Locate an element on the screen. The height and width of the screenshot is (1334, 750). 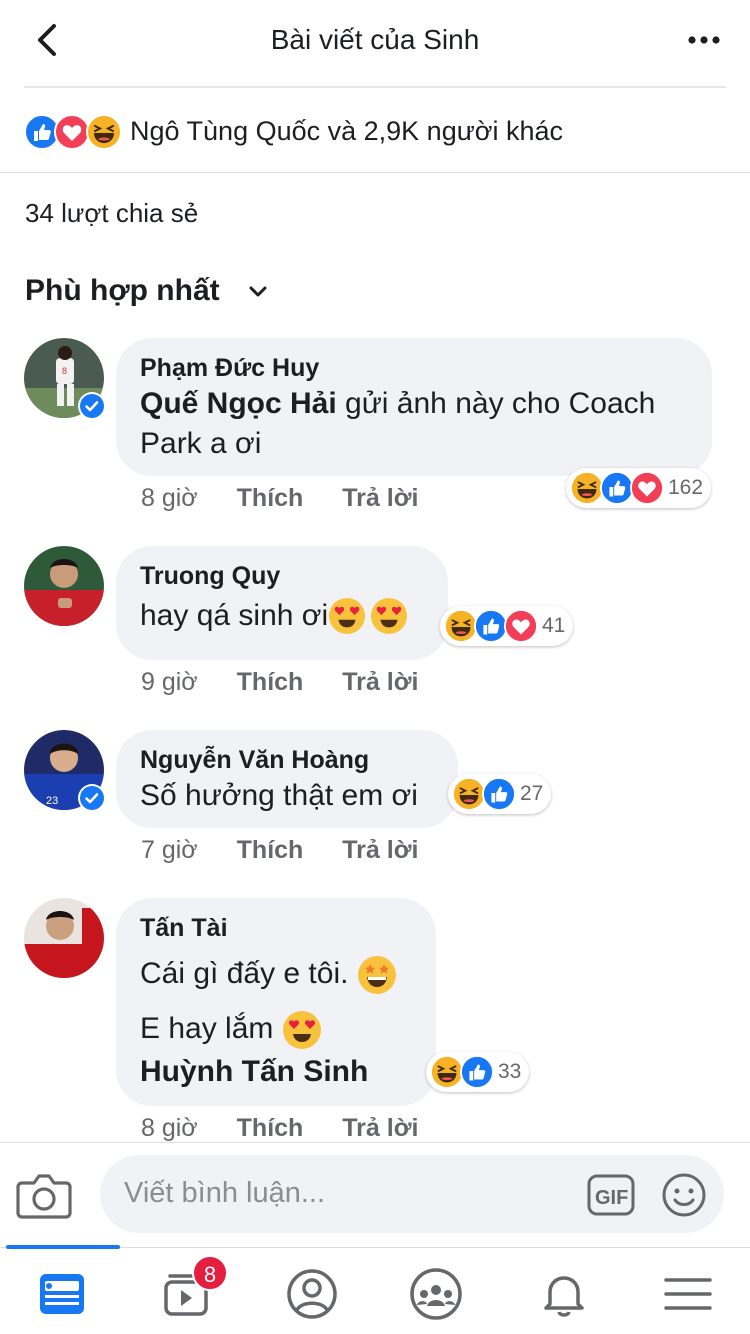
comment-body-line1: Cái gì đấy e tôi. is located at coordinates (244, 973).